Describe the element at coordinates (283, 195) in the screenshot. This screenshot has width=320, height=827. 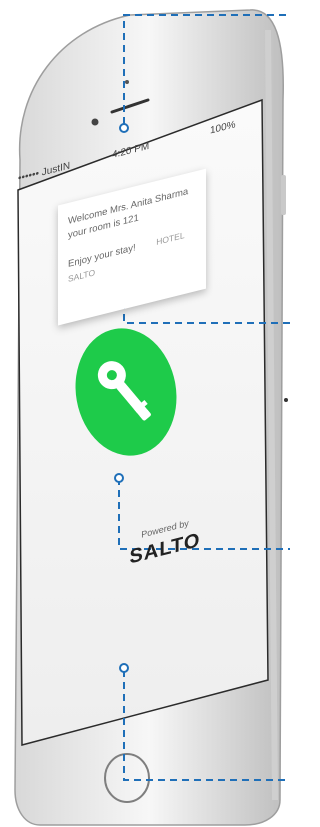
I see `side-button` at that location.